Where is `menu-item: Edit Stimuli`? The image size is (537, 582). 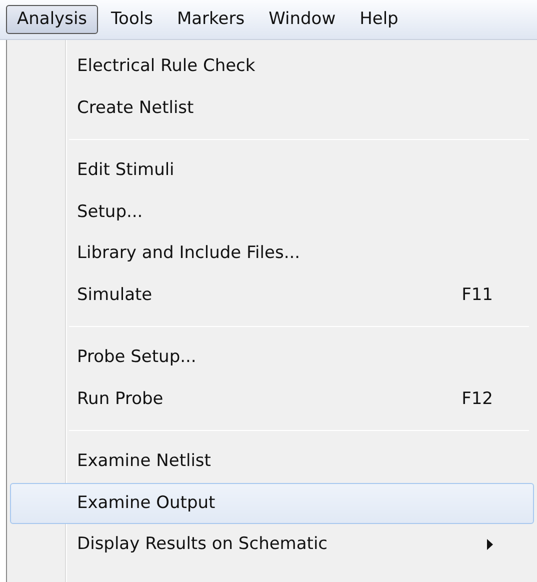
menu-item: Edit Stimuli is located at coordinates (272, 171).